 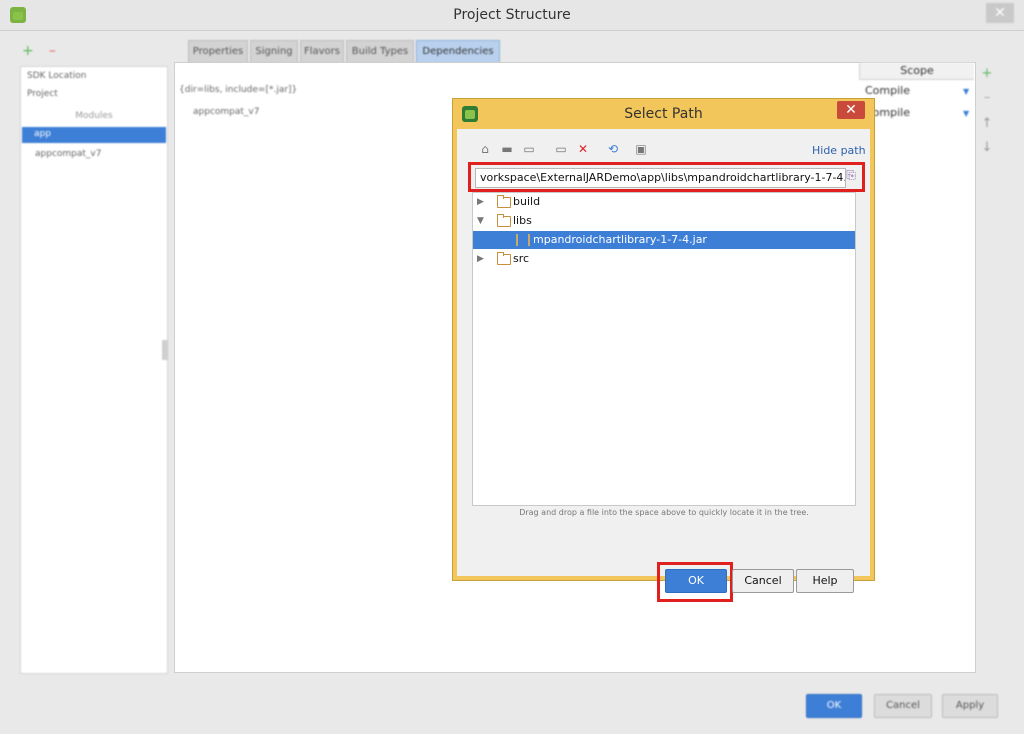 What do you see at coordinates (664, 259) in the screenshot?
I see `tree-item-src: ▶ src` at bounding box center [664, 259].